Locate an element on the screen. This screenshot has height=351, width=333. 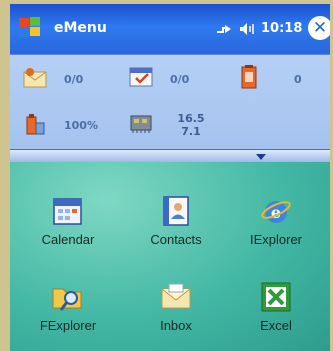
panel-divider is located at coordinates (170, 156).